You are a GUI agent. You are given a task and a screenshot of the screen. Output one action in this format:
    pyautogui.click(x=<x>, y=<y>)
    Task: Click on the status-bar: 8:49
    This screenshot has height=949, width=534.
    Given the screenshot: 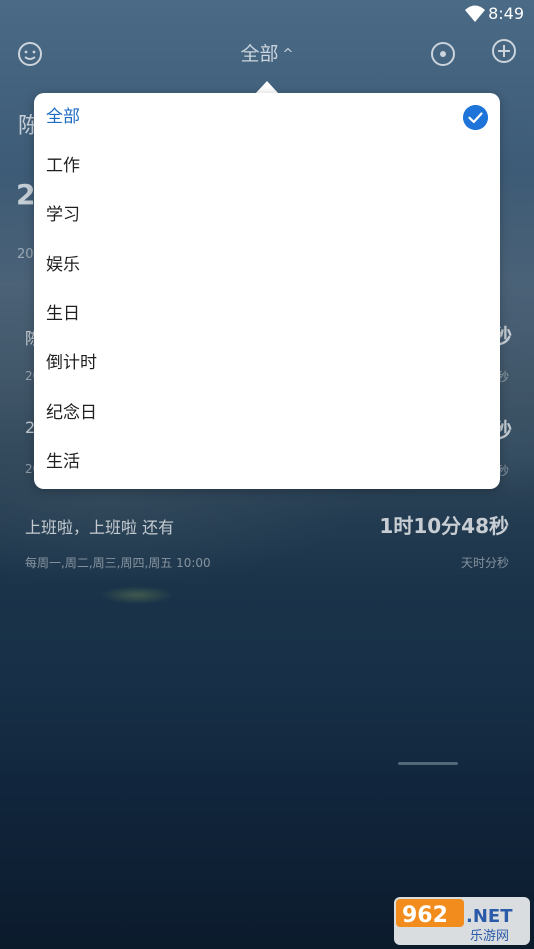 What is the action you would take?
    pyautogui.click(x=267, y=15)
    